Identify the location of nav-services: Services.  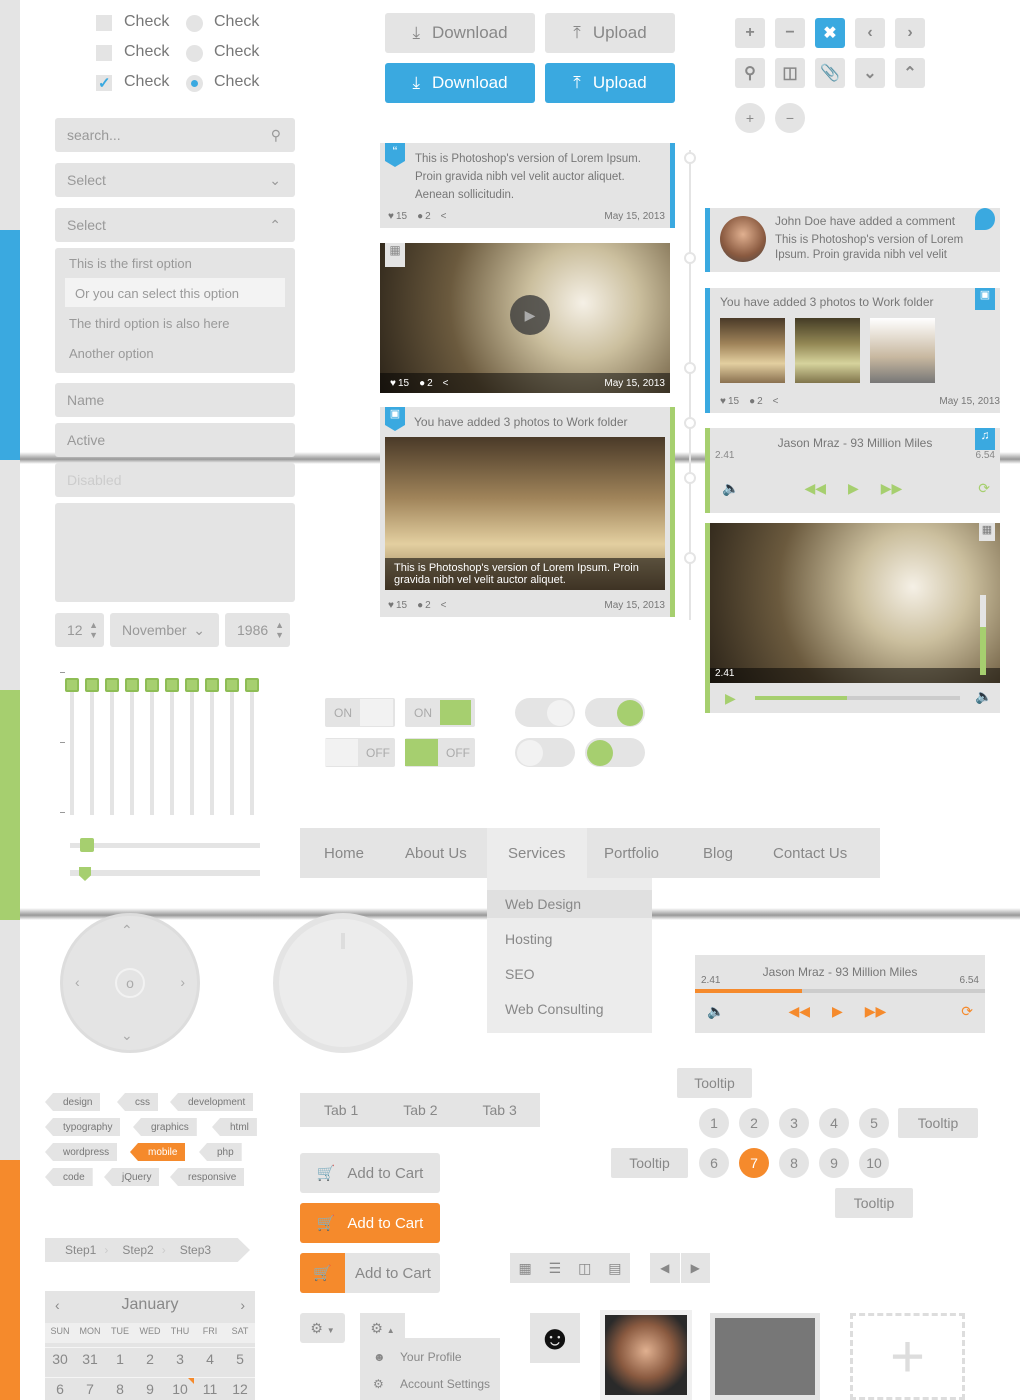
(537, 853).